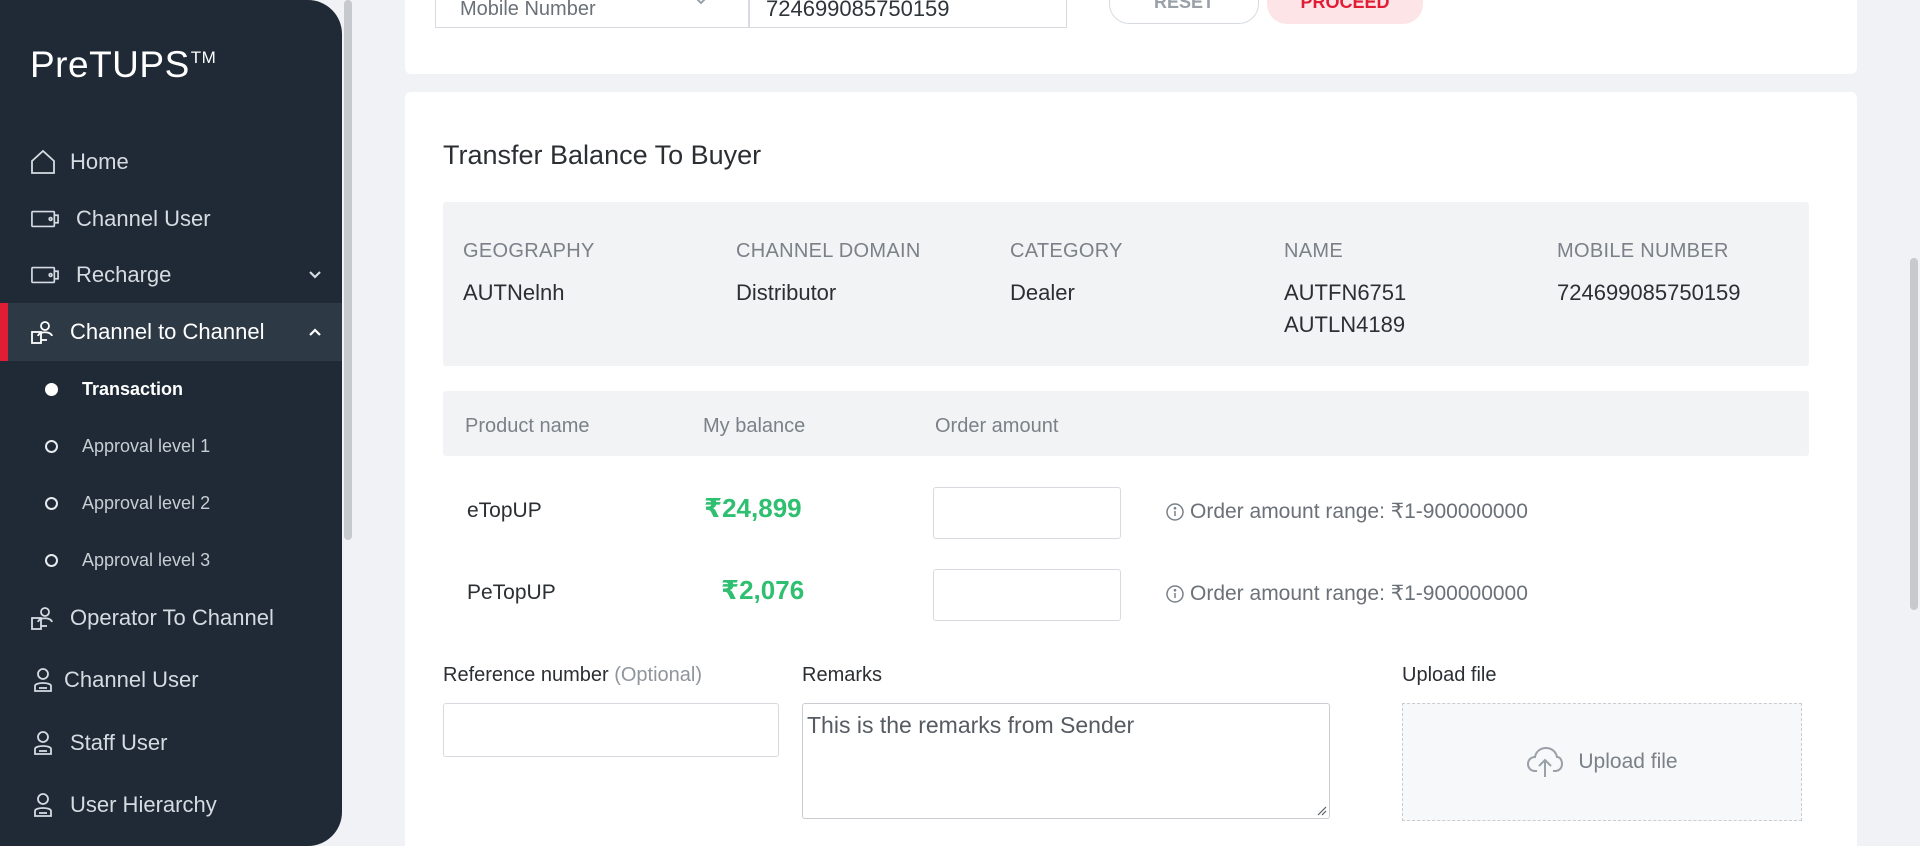 The height and width of the screenshot is (846, 1920). I want to click on name-field: NAME AUTFN6751 AUTLN4189, so click(1345, 290).